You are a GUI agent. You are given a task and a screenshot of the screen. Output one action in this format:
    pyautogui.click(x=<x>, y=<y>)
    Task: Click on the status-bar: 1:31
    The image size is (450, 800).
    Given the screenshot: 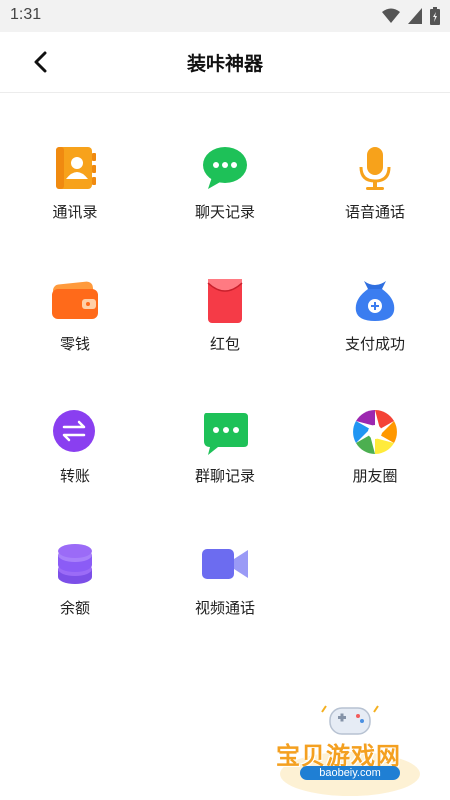 What is the action you would take?
    pyautogui.click(x=225, y=16)
    